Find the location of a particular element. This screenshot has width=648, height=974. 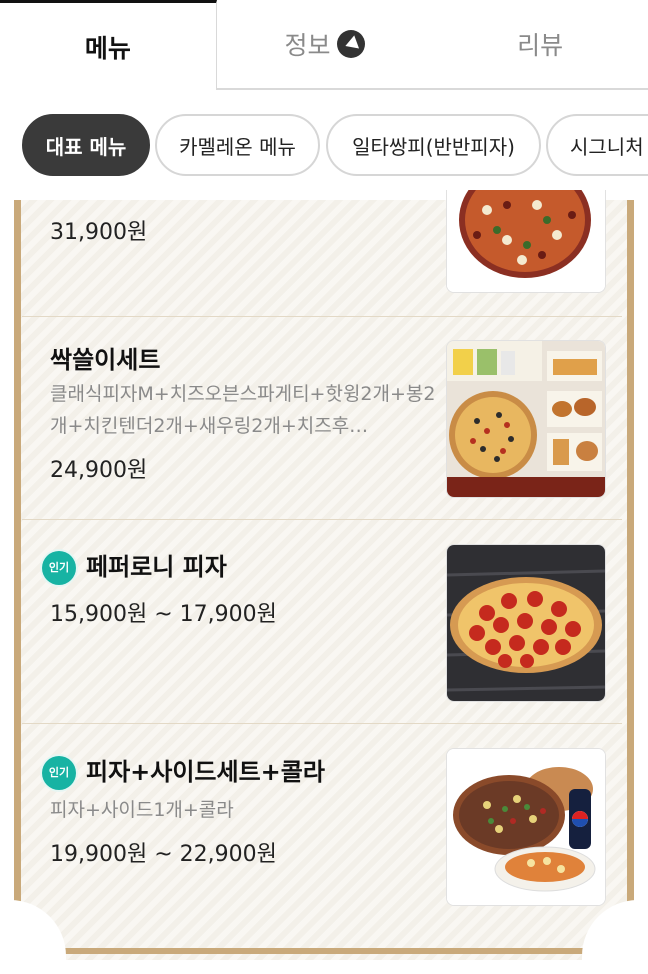

tab-info-label: 정보 is located at coordinates (307, 45).